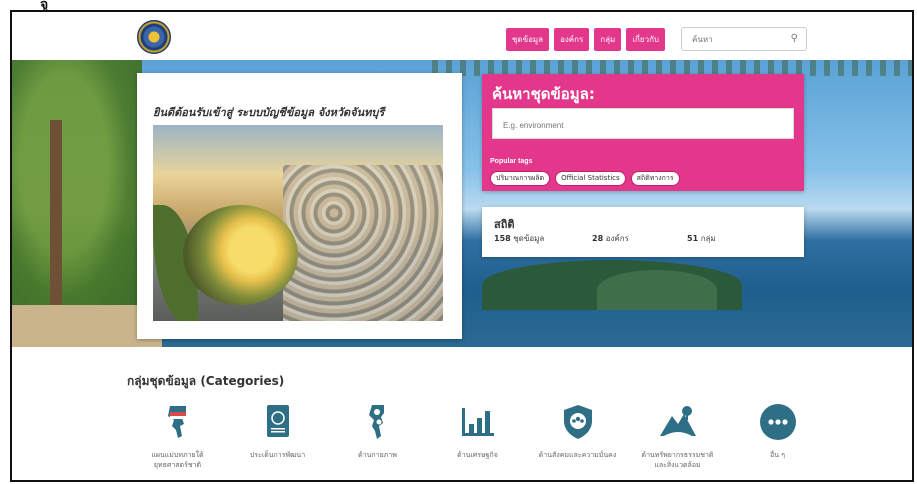  I want to click on nav-groups: กลุ่ม, so click(608, 39).